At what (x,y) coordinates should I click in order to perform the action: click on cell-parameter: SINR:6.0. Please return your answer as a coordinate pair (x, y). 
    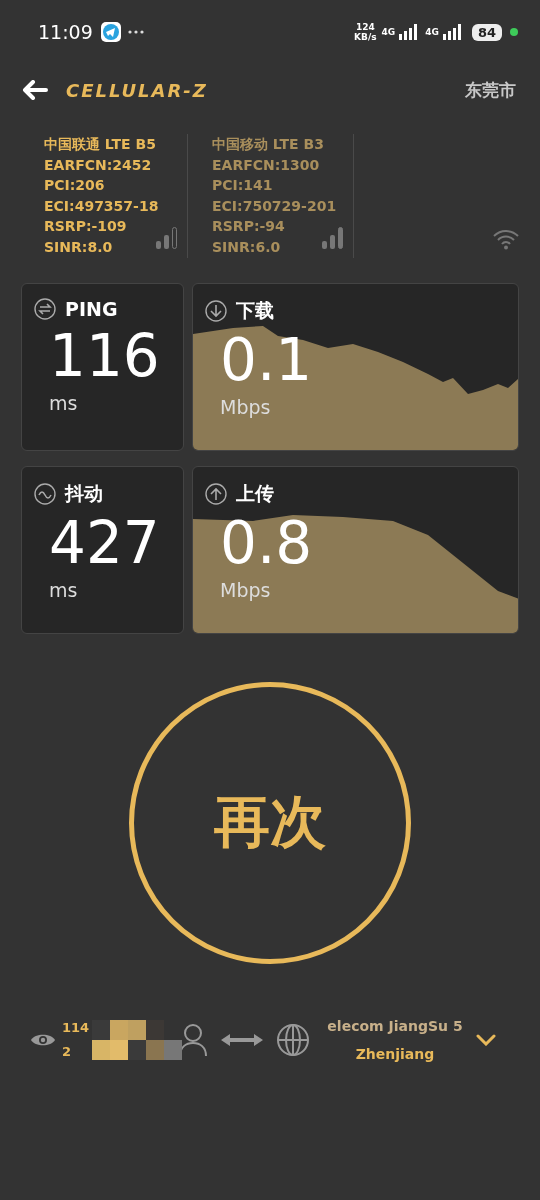
    Looking at the image, I should click on (246, 247).